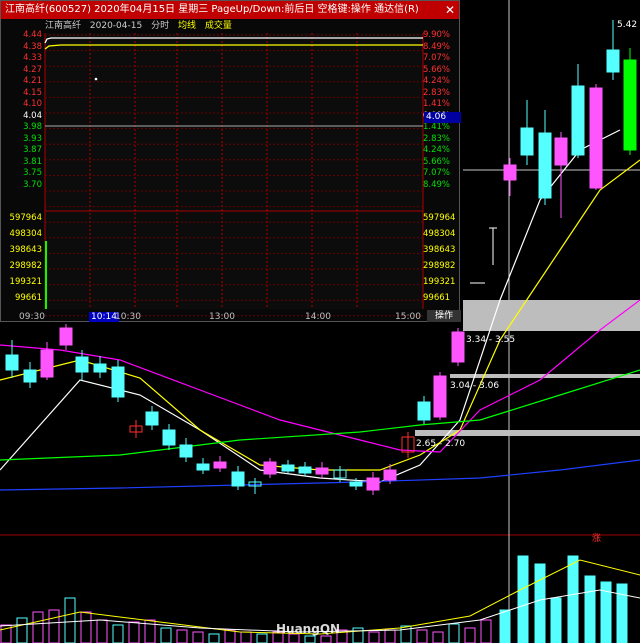  What do you see at coordinates (25, 266) in the screenshot?
I see `volume-label-left-3: 298982` at bounding box center [25, 266].